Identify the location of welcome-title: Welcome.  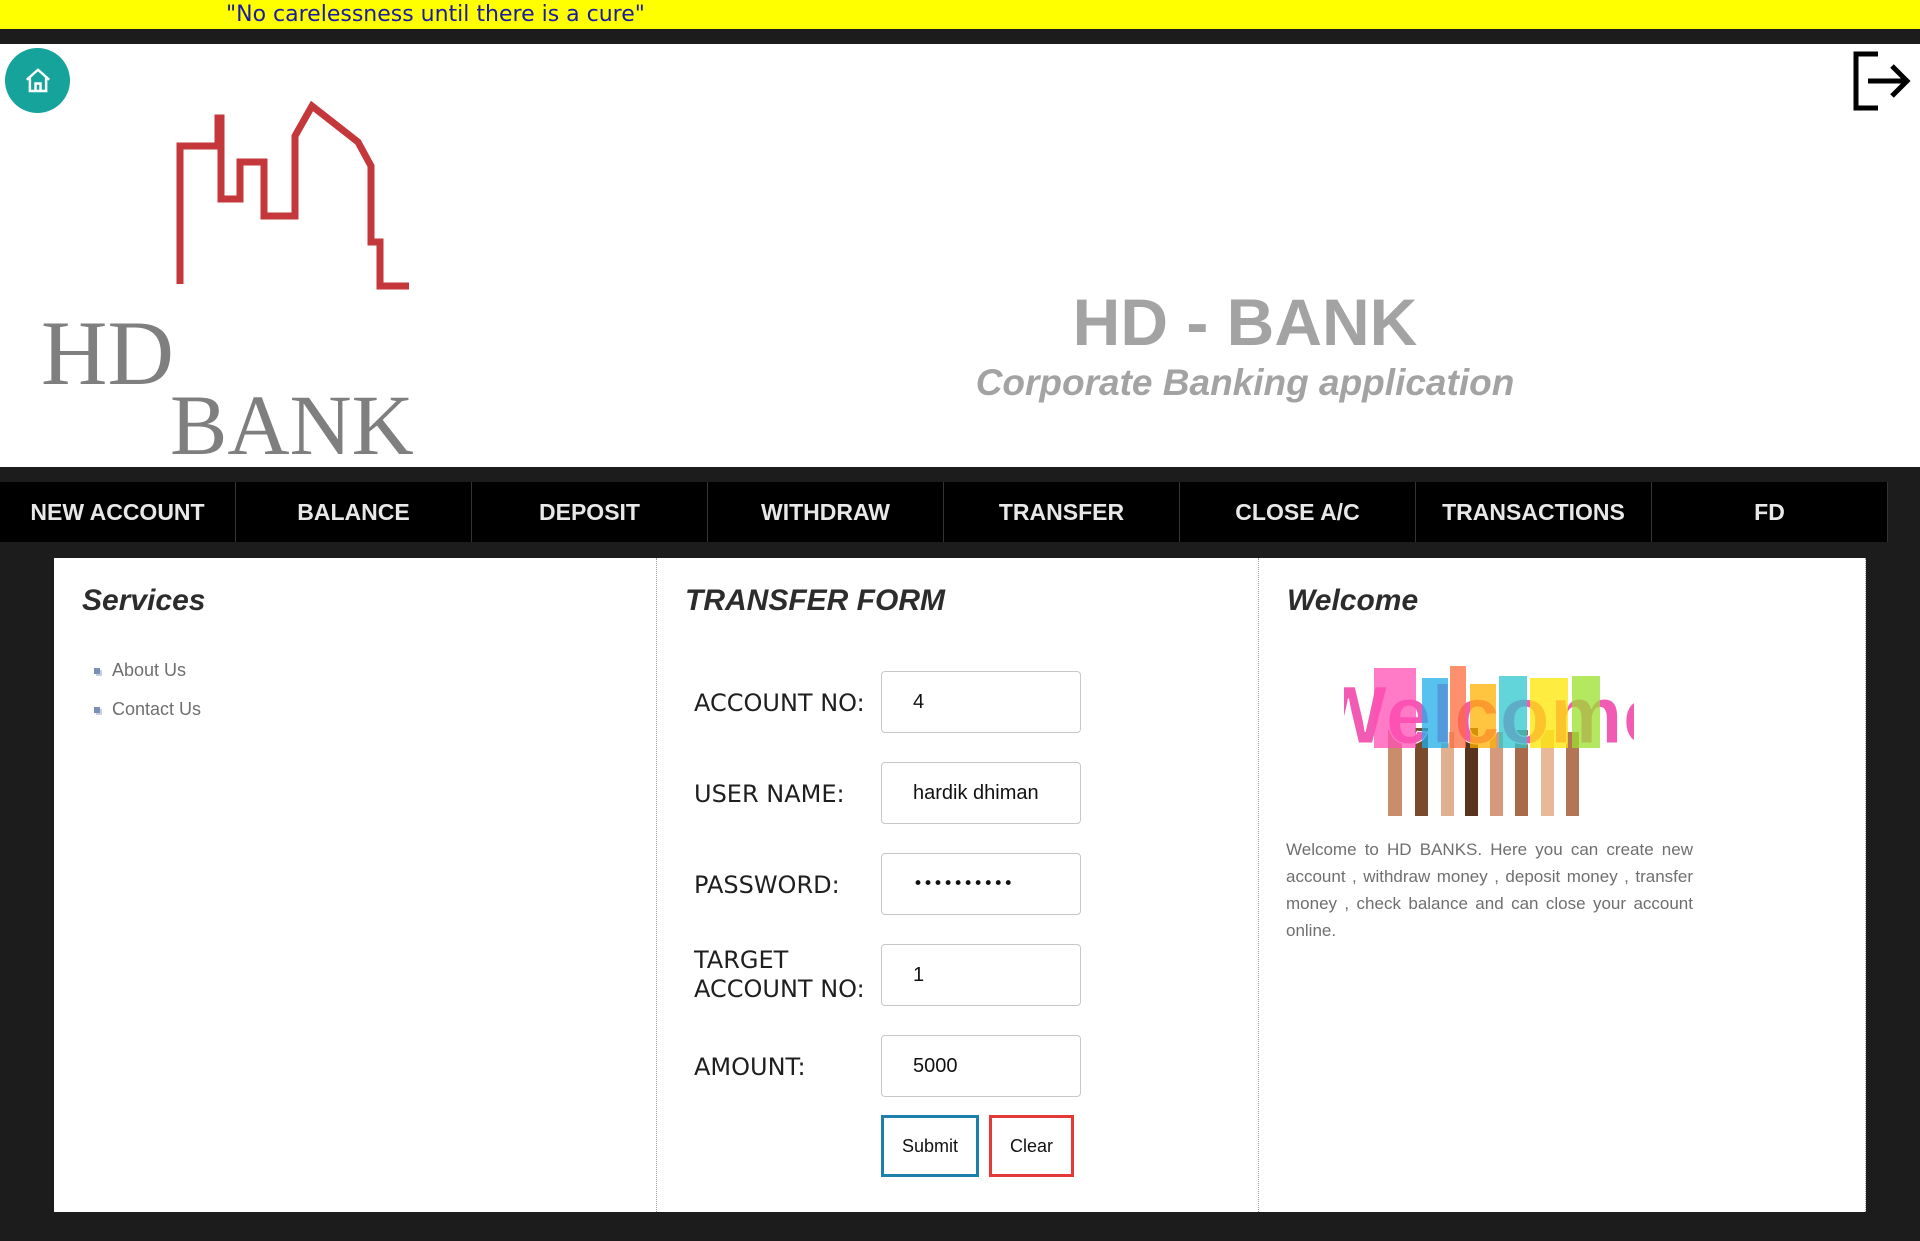
(1353, 600).